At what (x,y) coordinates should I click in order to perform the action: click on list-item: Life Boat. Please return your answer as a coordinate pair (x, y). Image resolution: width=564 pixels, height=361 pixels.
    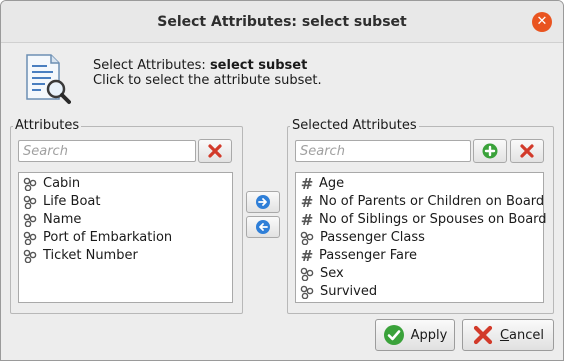
    Looking at the image, I should click on (125, 202).